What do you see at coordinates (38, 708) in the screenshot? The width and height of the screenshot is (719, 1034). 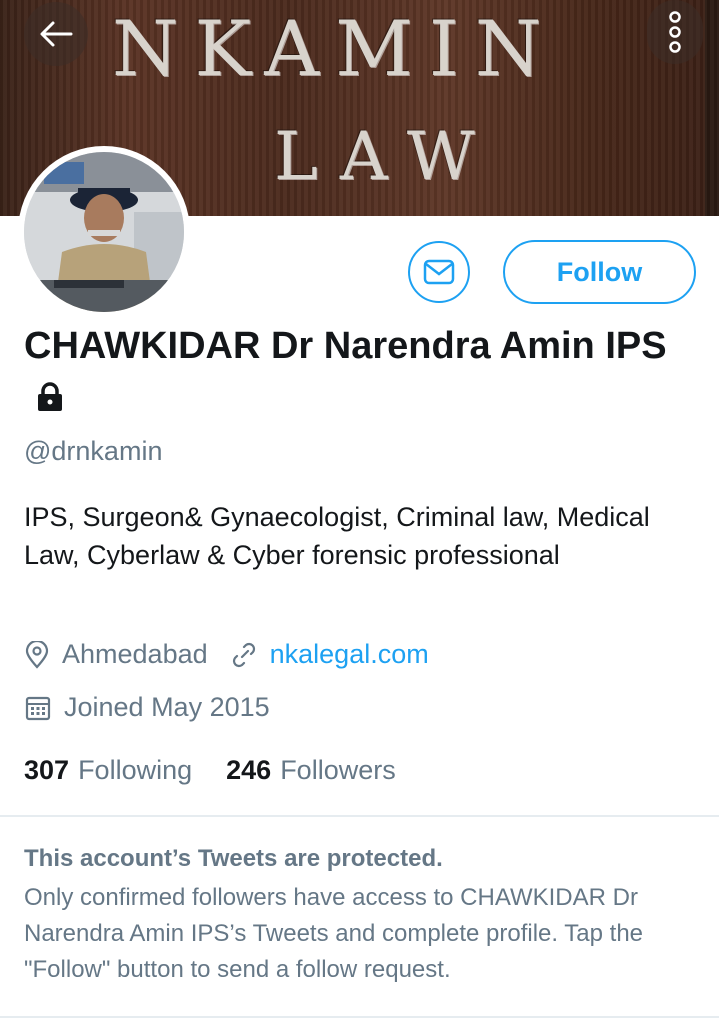 I see `calendar-icon` at bounding box center [38, 708].